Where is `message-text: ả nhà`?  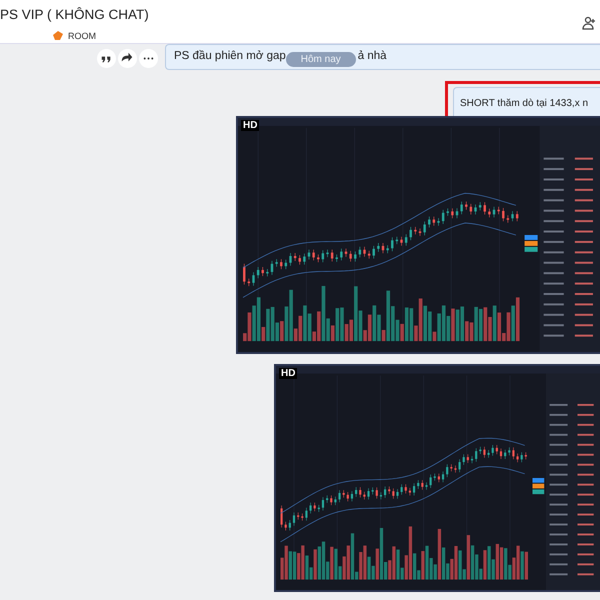
message-text: ả nhà is located at coordinates (372, 56).